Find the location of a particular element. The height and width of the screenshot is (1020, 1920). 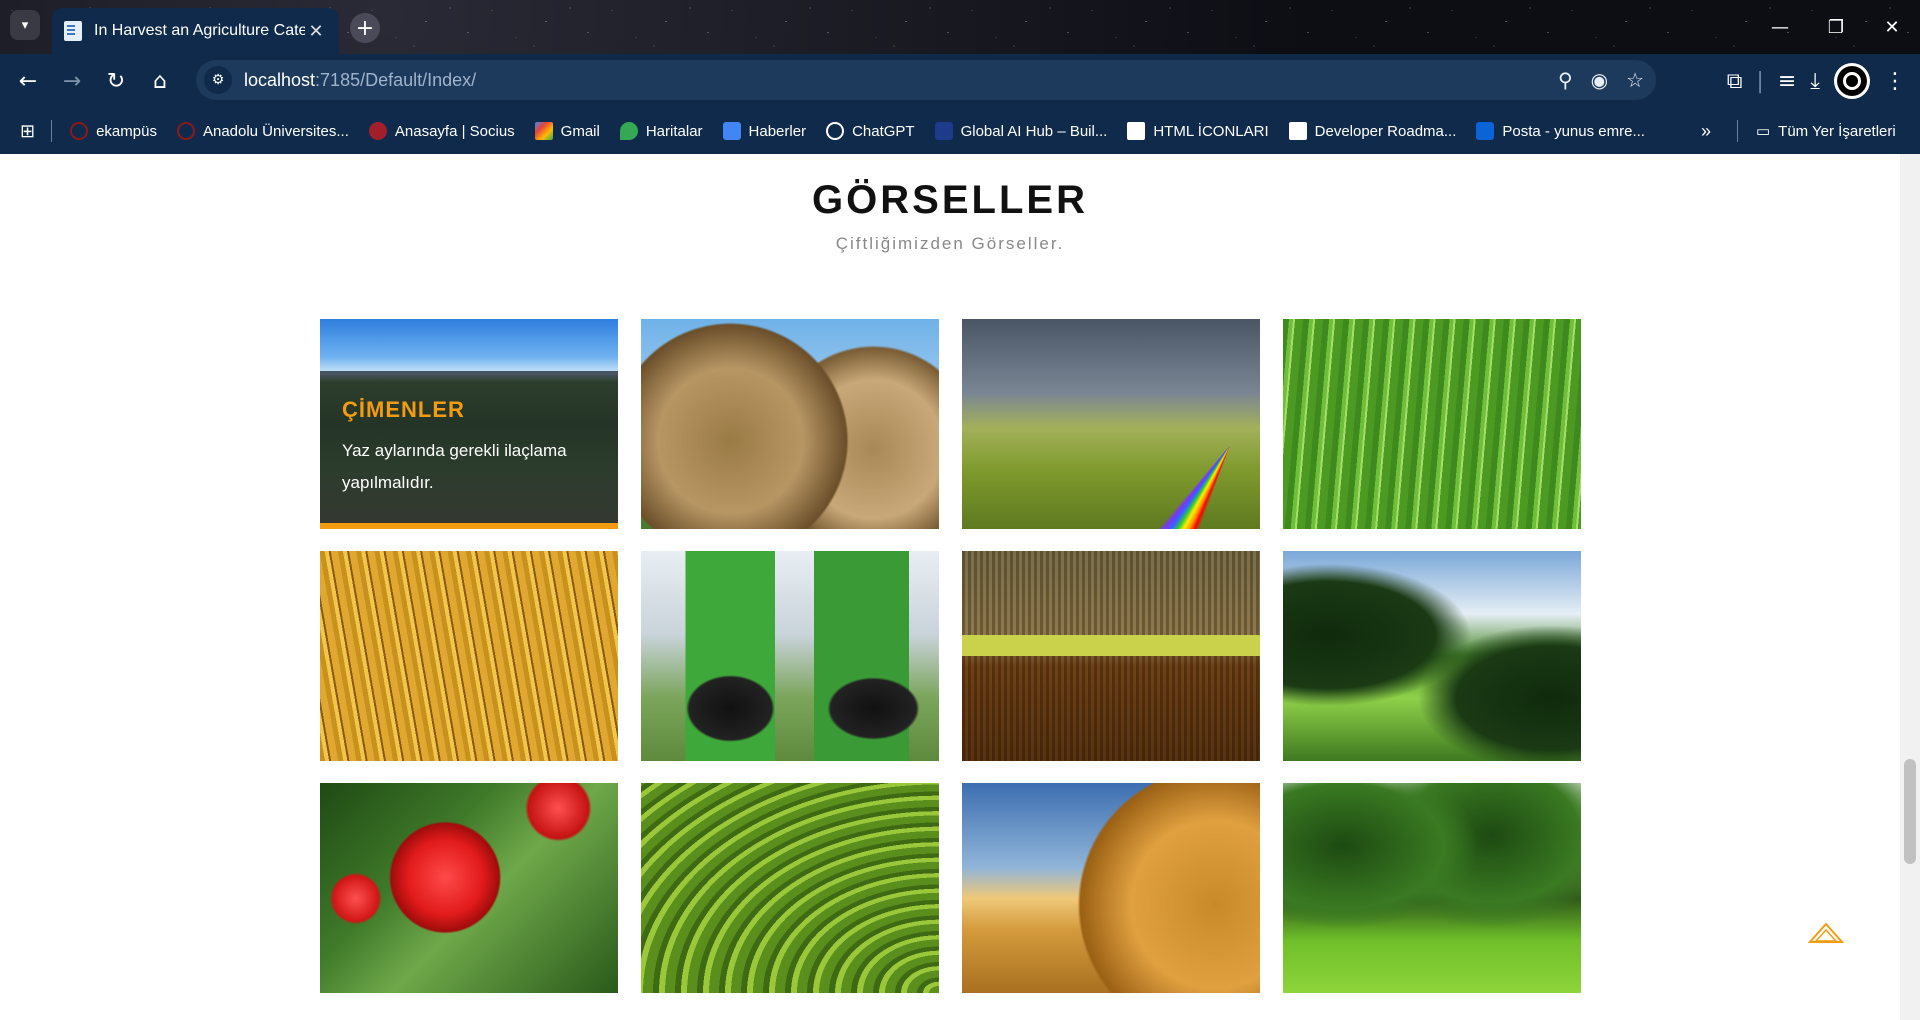

chatgpt-icon is located at coordinates (835, 131).